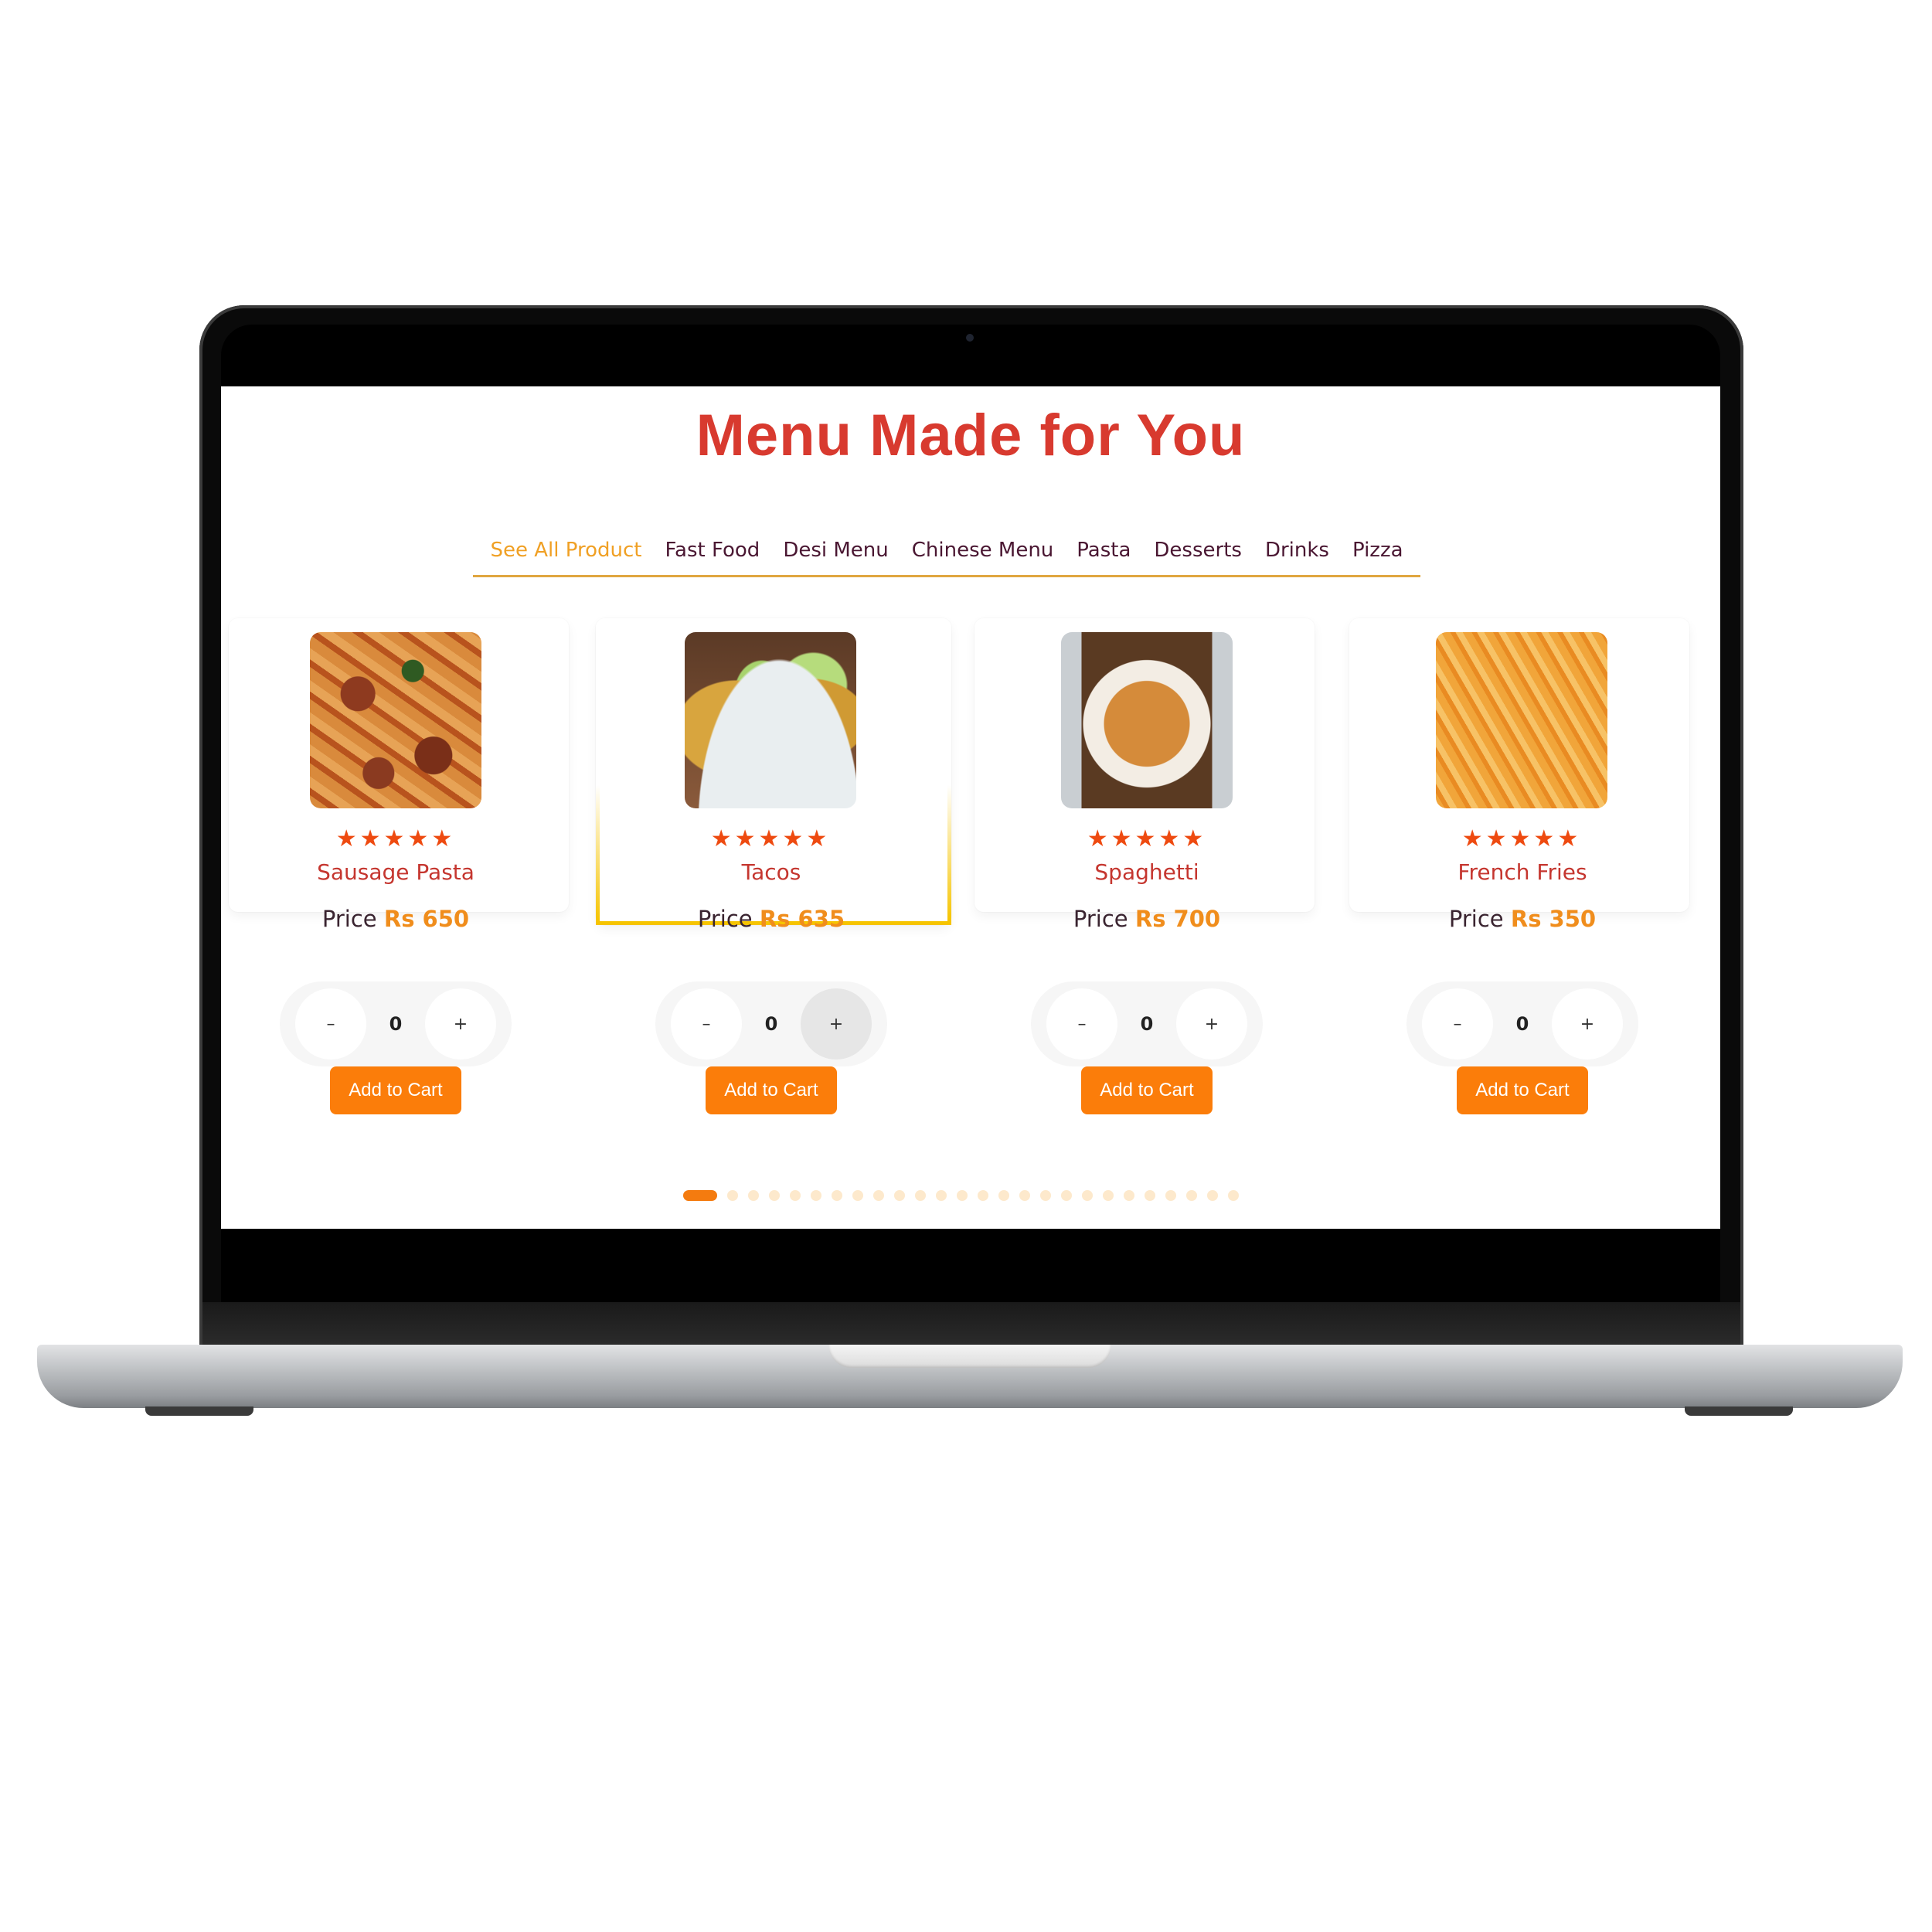 The width and height of the screenshot is (1932, 1932). I want to click on sausage-pasta-image, so click(396, 720).